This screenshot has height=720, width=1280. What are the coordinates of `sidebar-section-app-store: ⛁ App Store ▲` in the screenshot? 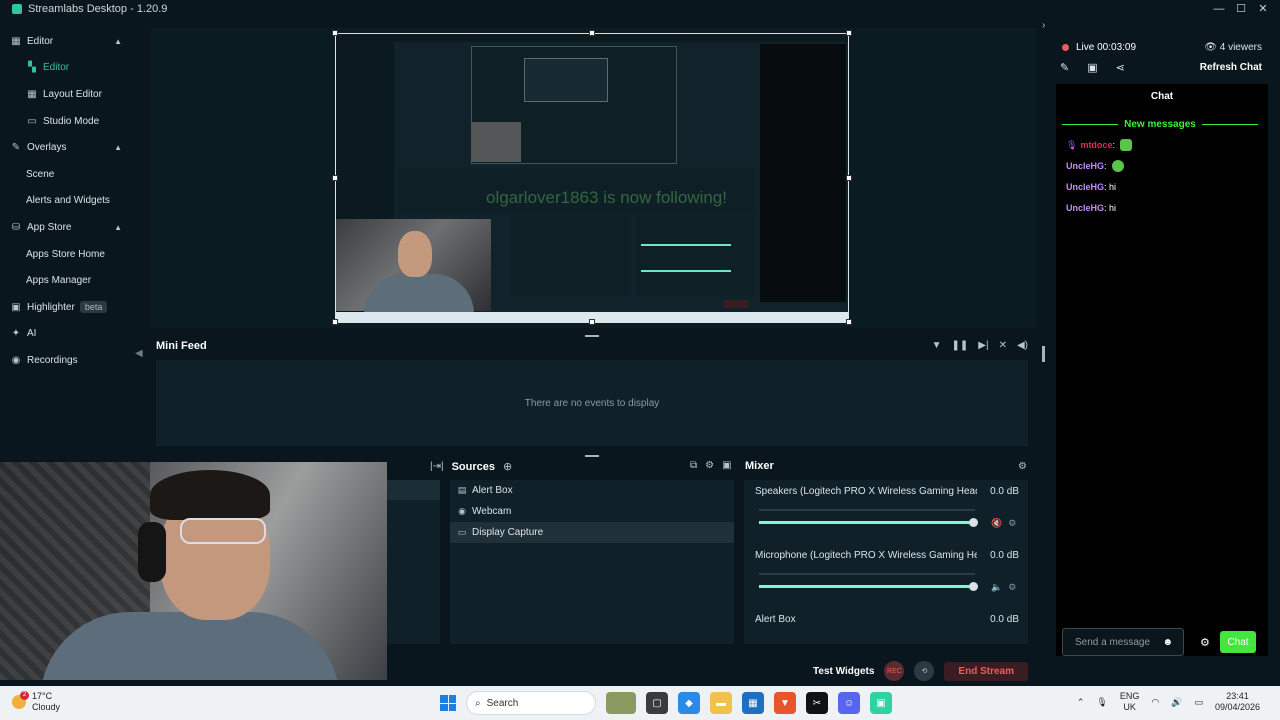 It's located at (68, 227).